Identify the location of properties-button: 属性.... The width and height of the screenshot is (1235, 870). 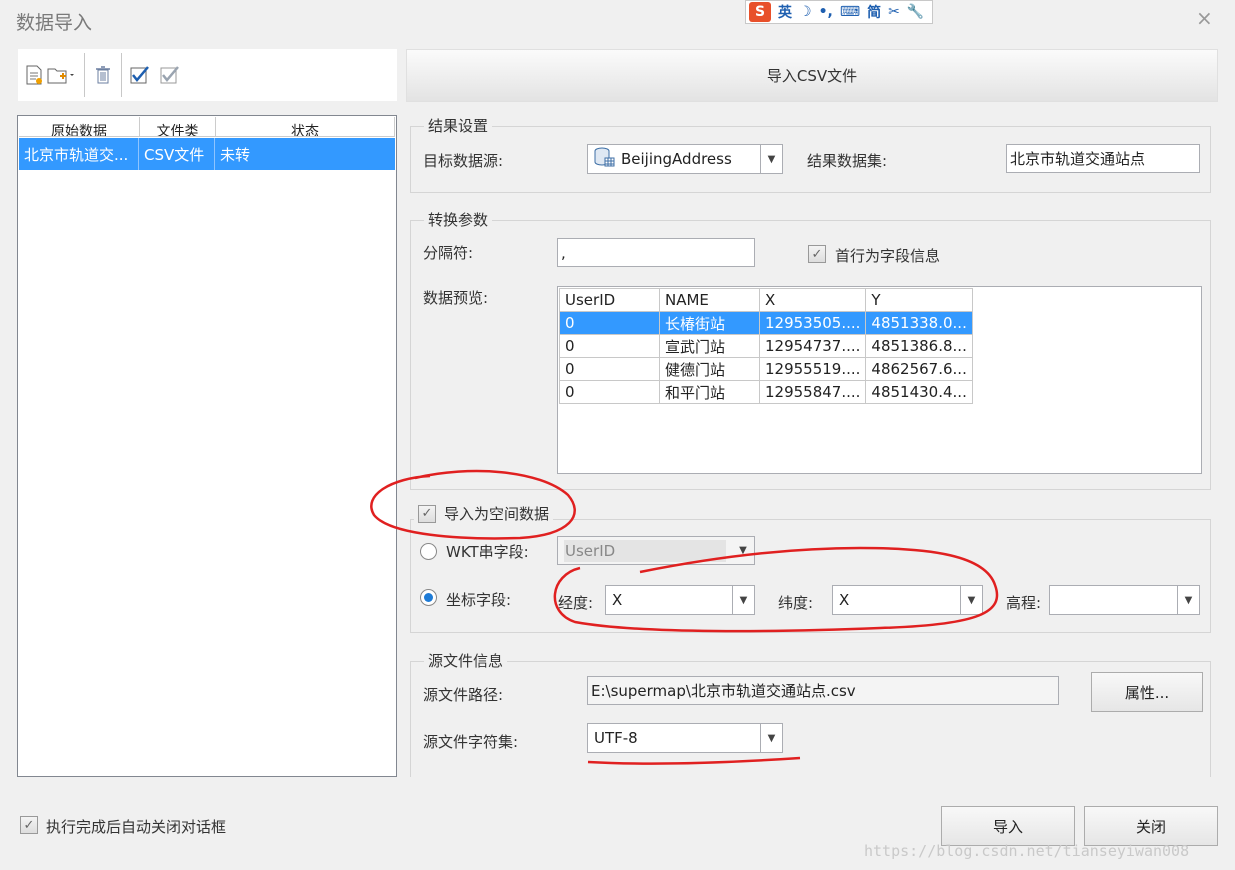
(1147, 692).